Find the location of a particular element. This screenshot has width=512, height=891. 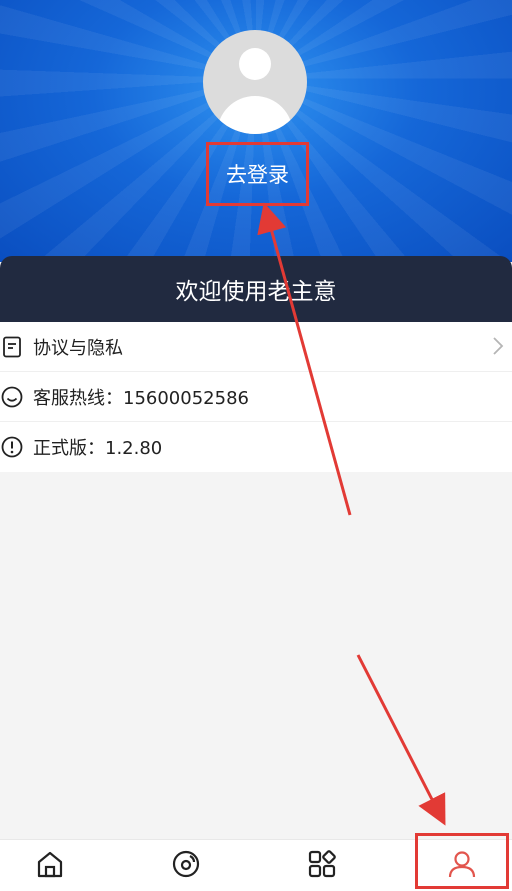

menu-item-privacy: 协议与隐私 is located at coordinates (256, 347).